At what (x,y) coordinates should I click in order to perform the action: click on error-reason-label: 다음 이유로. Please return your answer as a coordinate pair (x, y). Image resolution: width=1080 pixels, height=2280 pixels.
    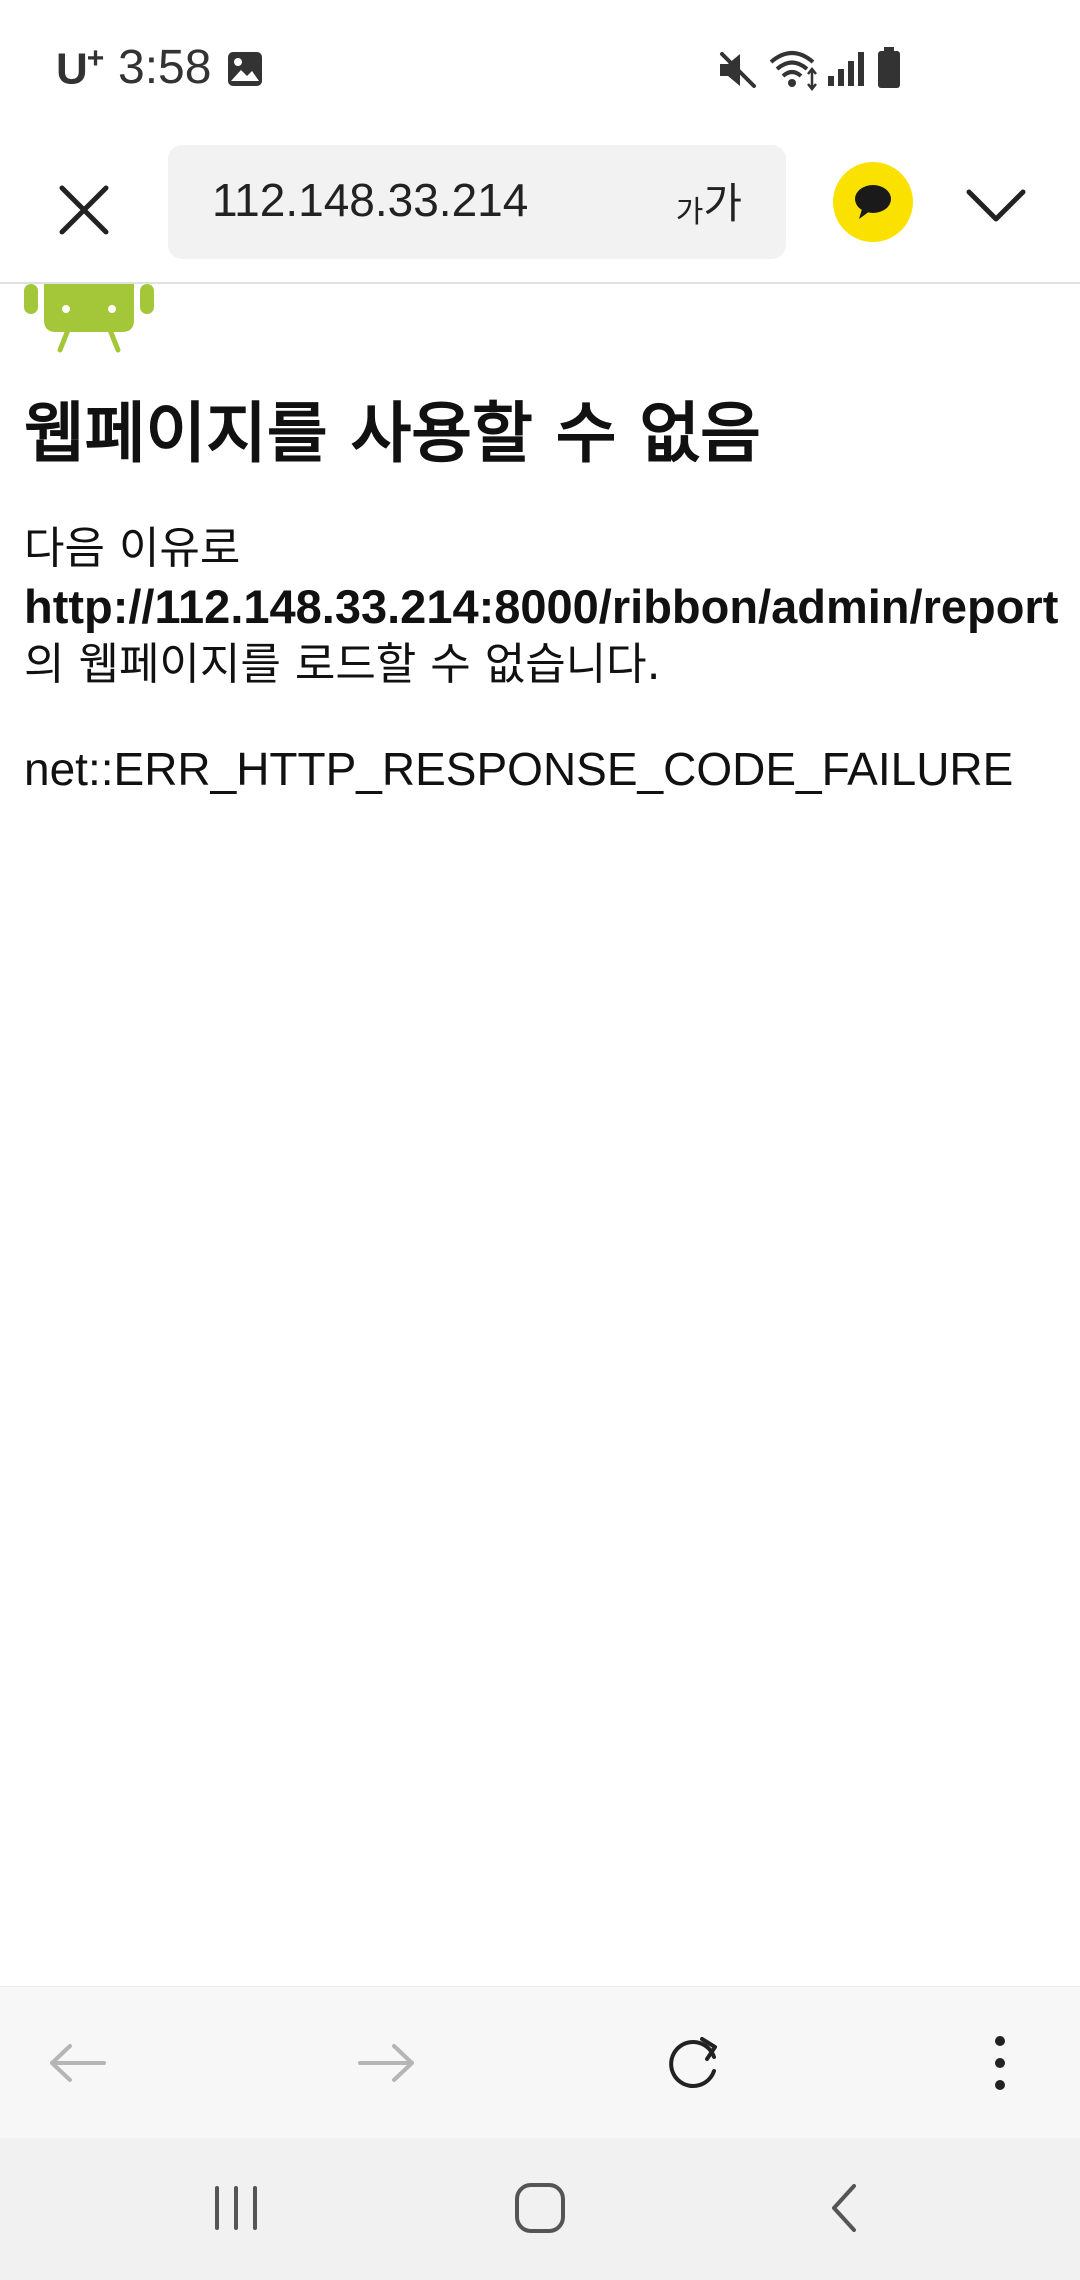
    Looking at the image, I should click on (132, 548).